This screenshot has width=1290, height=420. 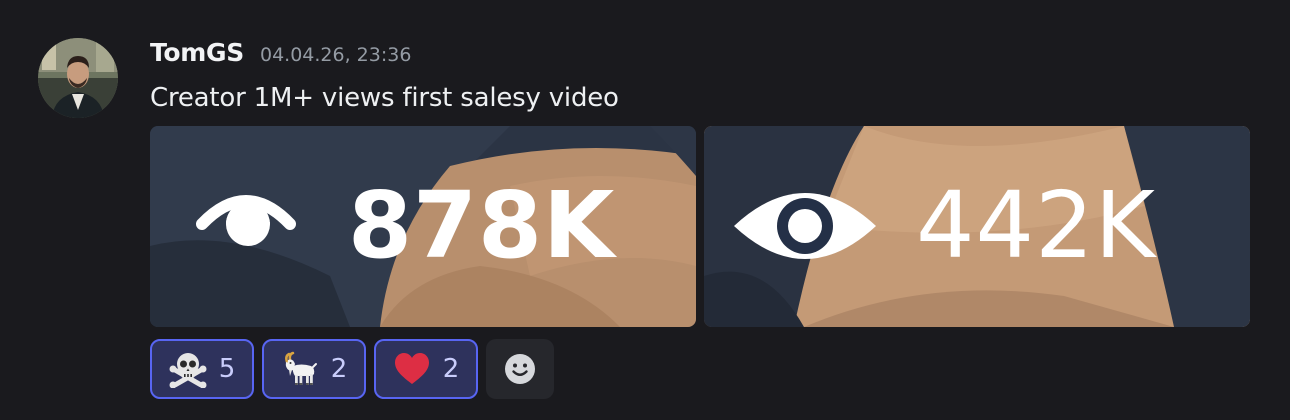 What do you see at coordinates (335, 55) in the screenshot?
I see `timestamp: 04.04.26, 23:36` at bounding box center [335, 55].